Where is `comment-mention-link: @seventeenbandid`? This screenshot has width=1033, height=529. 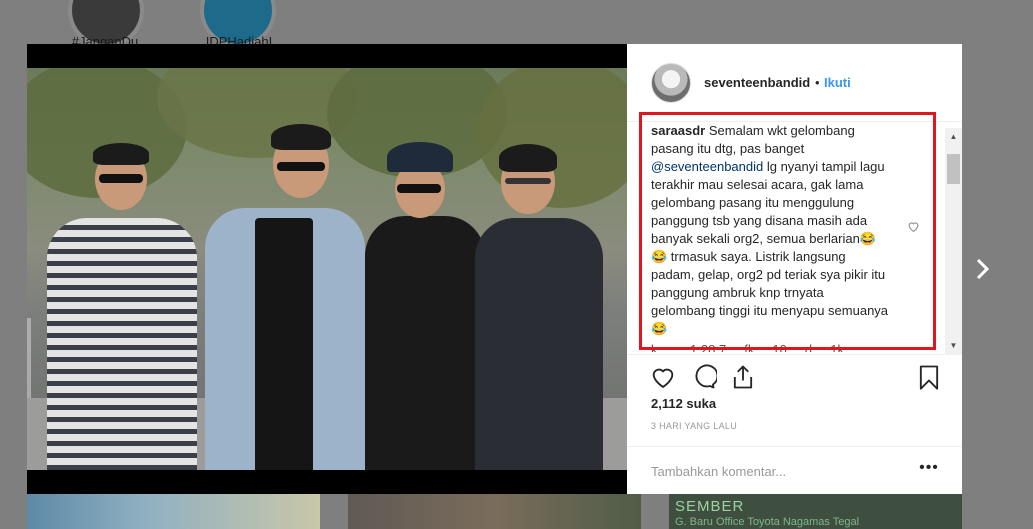
comment-mention-link: @seventeenbandid is located at coordinates (707, 166).